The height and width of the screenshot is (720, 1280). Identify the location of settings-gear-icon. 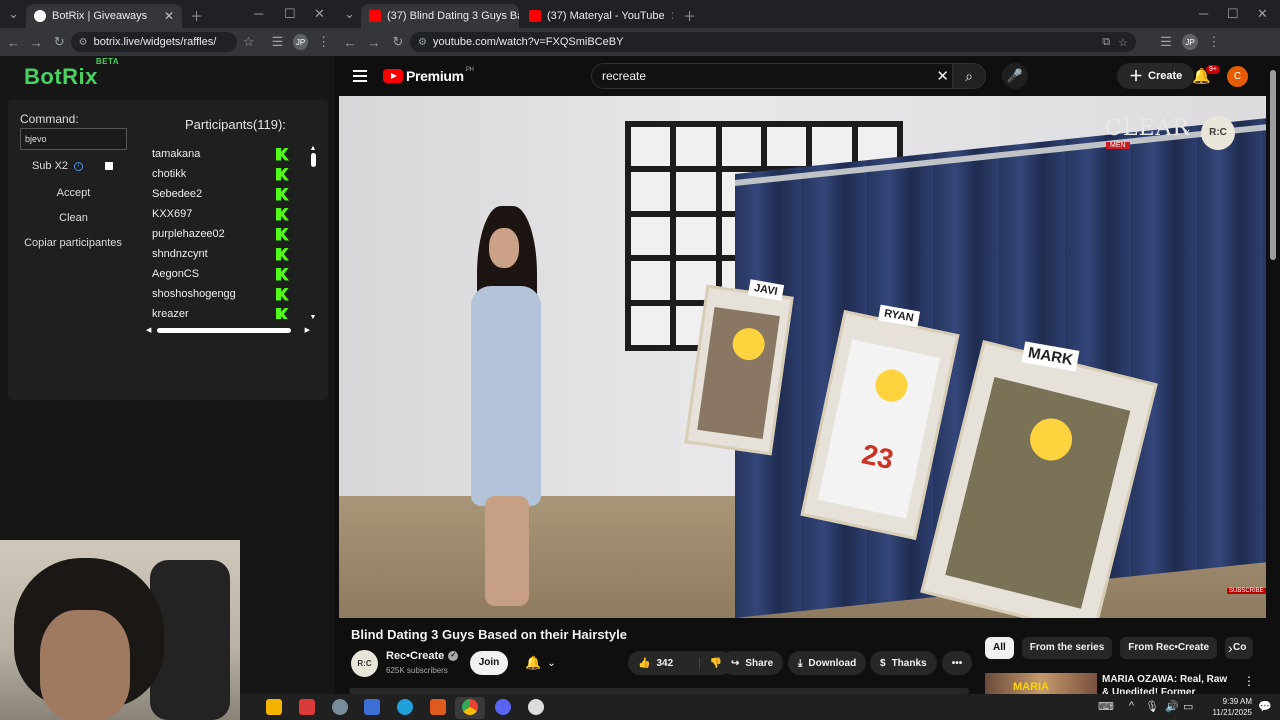
(340, 707).